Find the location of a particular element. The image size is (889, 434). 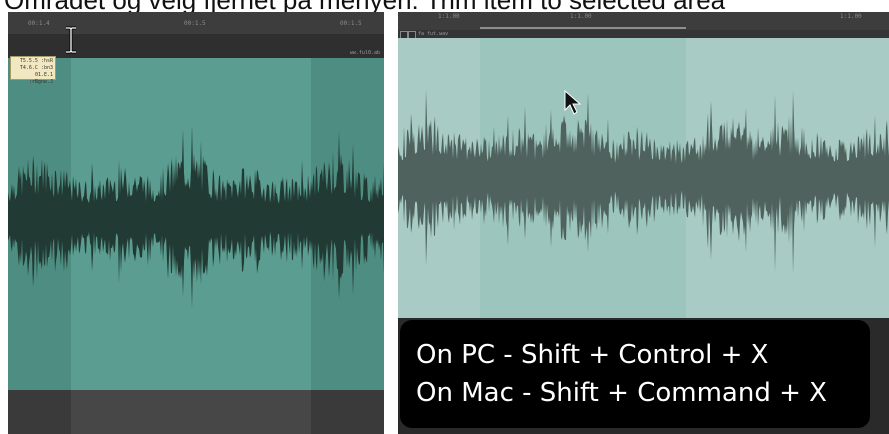

time-info-tooltip: T5.5.5 :hsR T4.6.C :bn3 01.E.1 :rBgne.J is located at coordinates (33, 70).